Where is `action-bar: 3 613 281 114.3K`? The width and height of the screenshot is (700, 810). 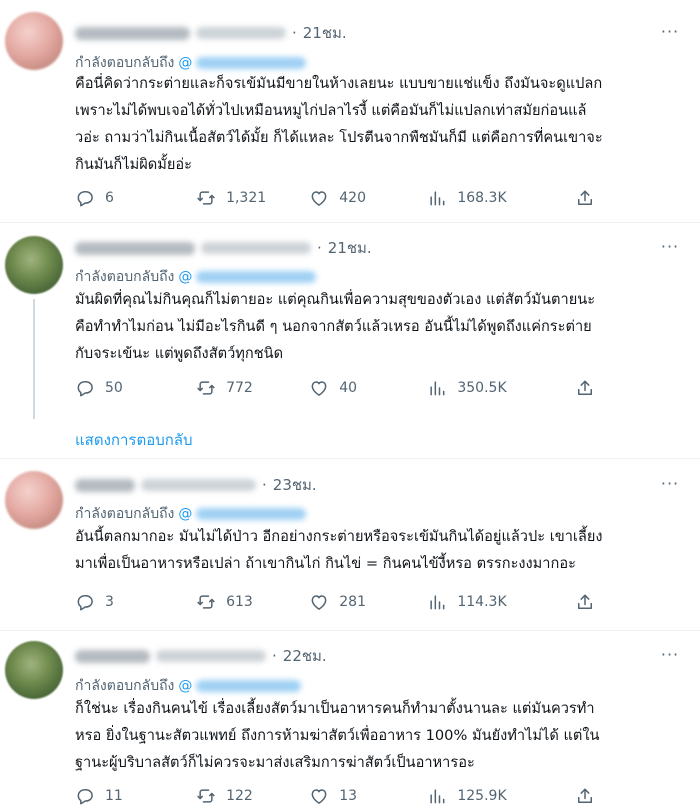
action-bar: 3 613 281 114.3K is located at coordinates (335, 602).